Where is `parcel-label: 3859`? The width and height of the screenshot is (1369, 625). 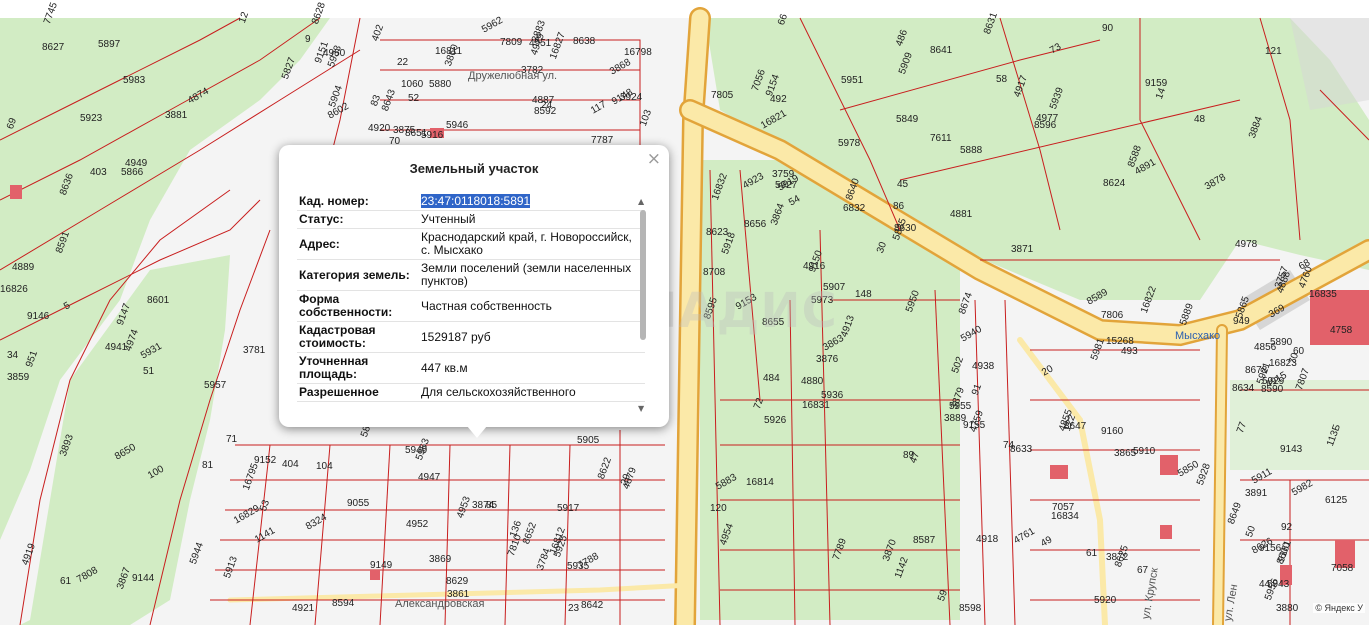
parcel-label: 3859 is located at coordinates (18, 377).